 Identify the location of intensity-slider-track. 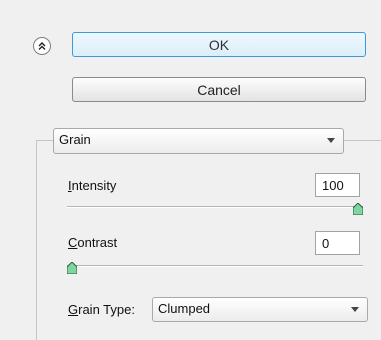
(215, 207).